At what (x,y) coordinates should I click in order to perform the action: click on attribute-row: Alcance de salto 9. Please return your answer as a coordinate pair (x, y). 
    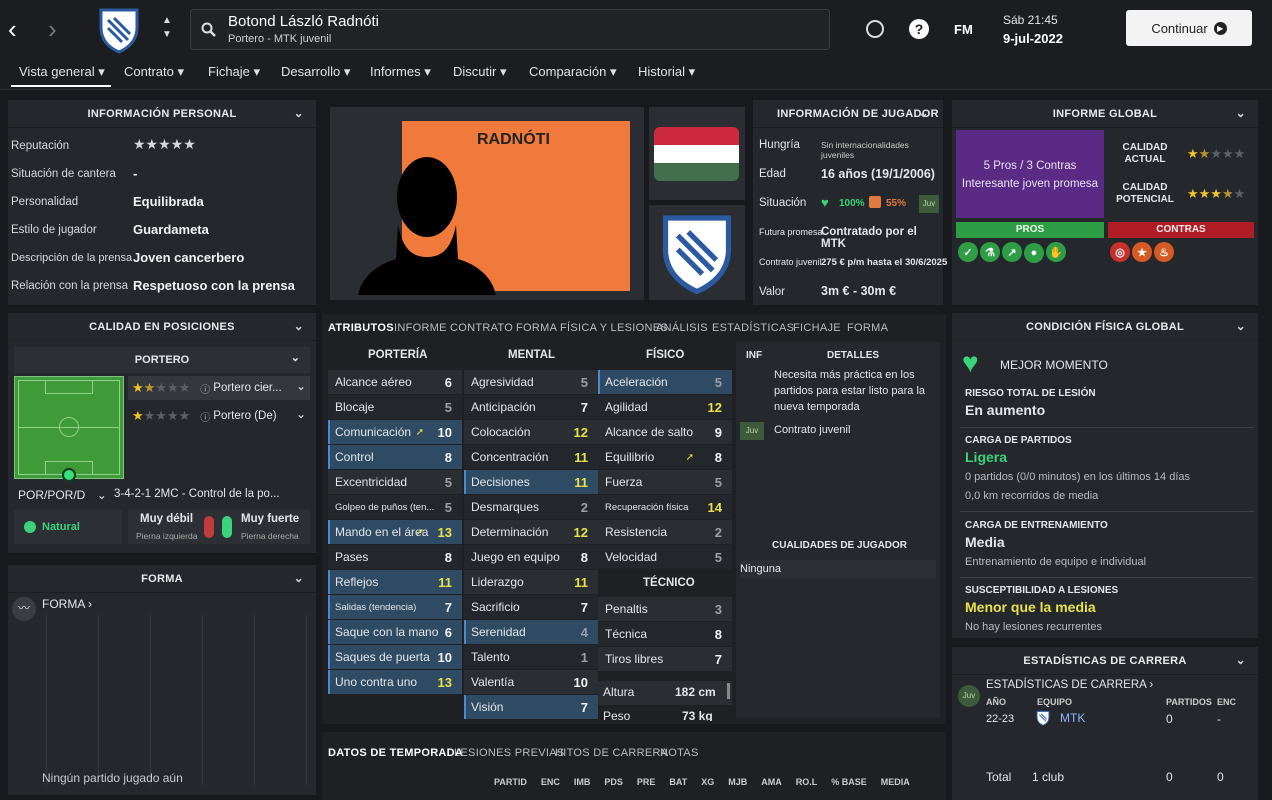
    Looking at the image, I should click on (665, 432).